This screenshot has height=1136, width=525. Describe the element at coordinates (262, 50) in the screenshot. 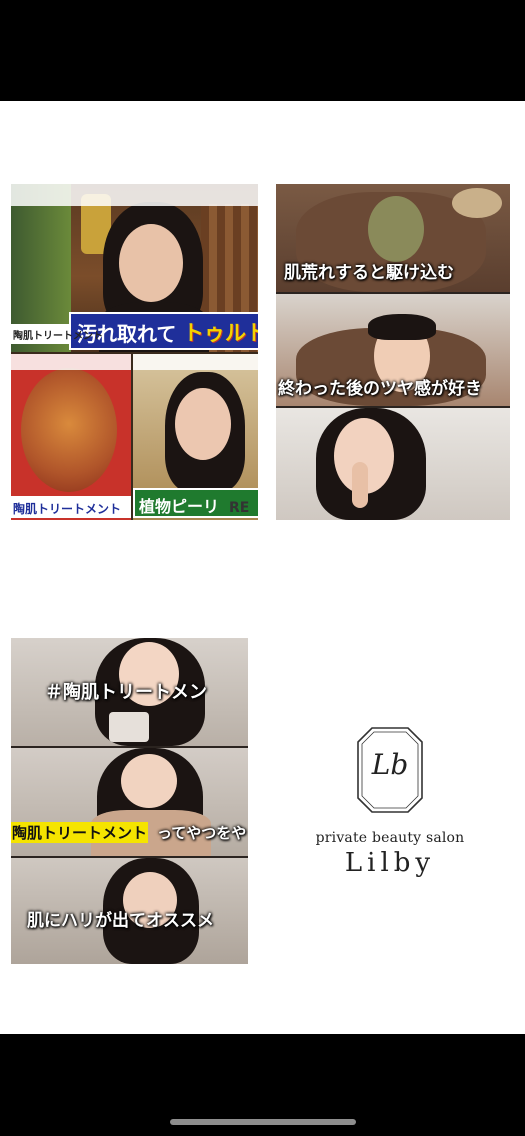

I see `status-bar` at that location.